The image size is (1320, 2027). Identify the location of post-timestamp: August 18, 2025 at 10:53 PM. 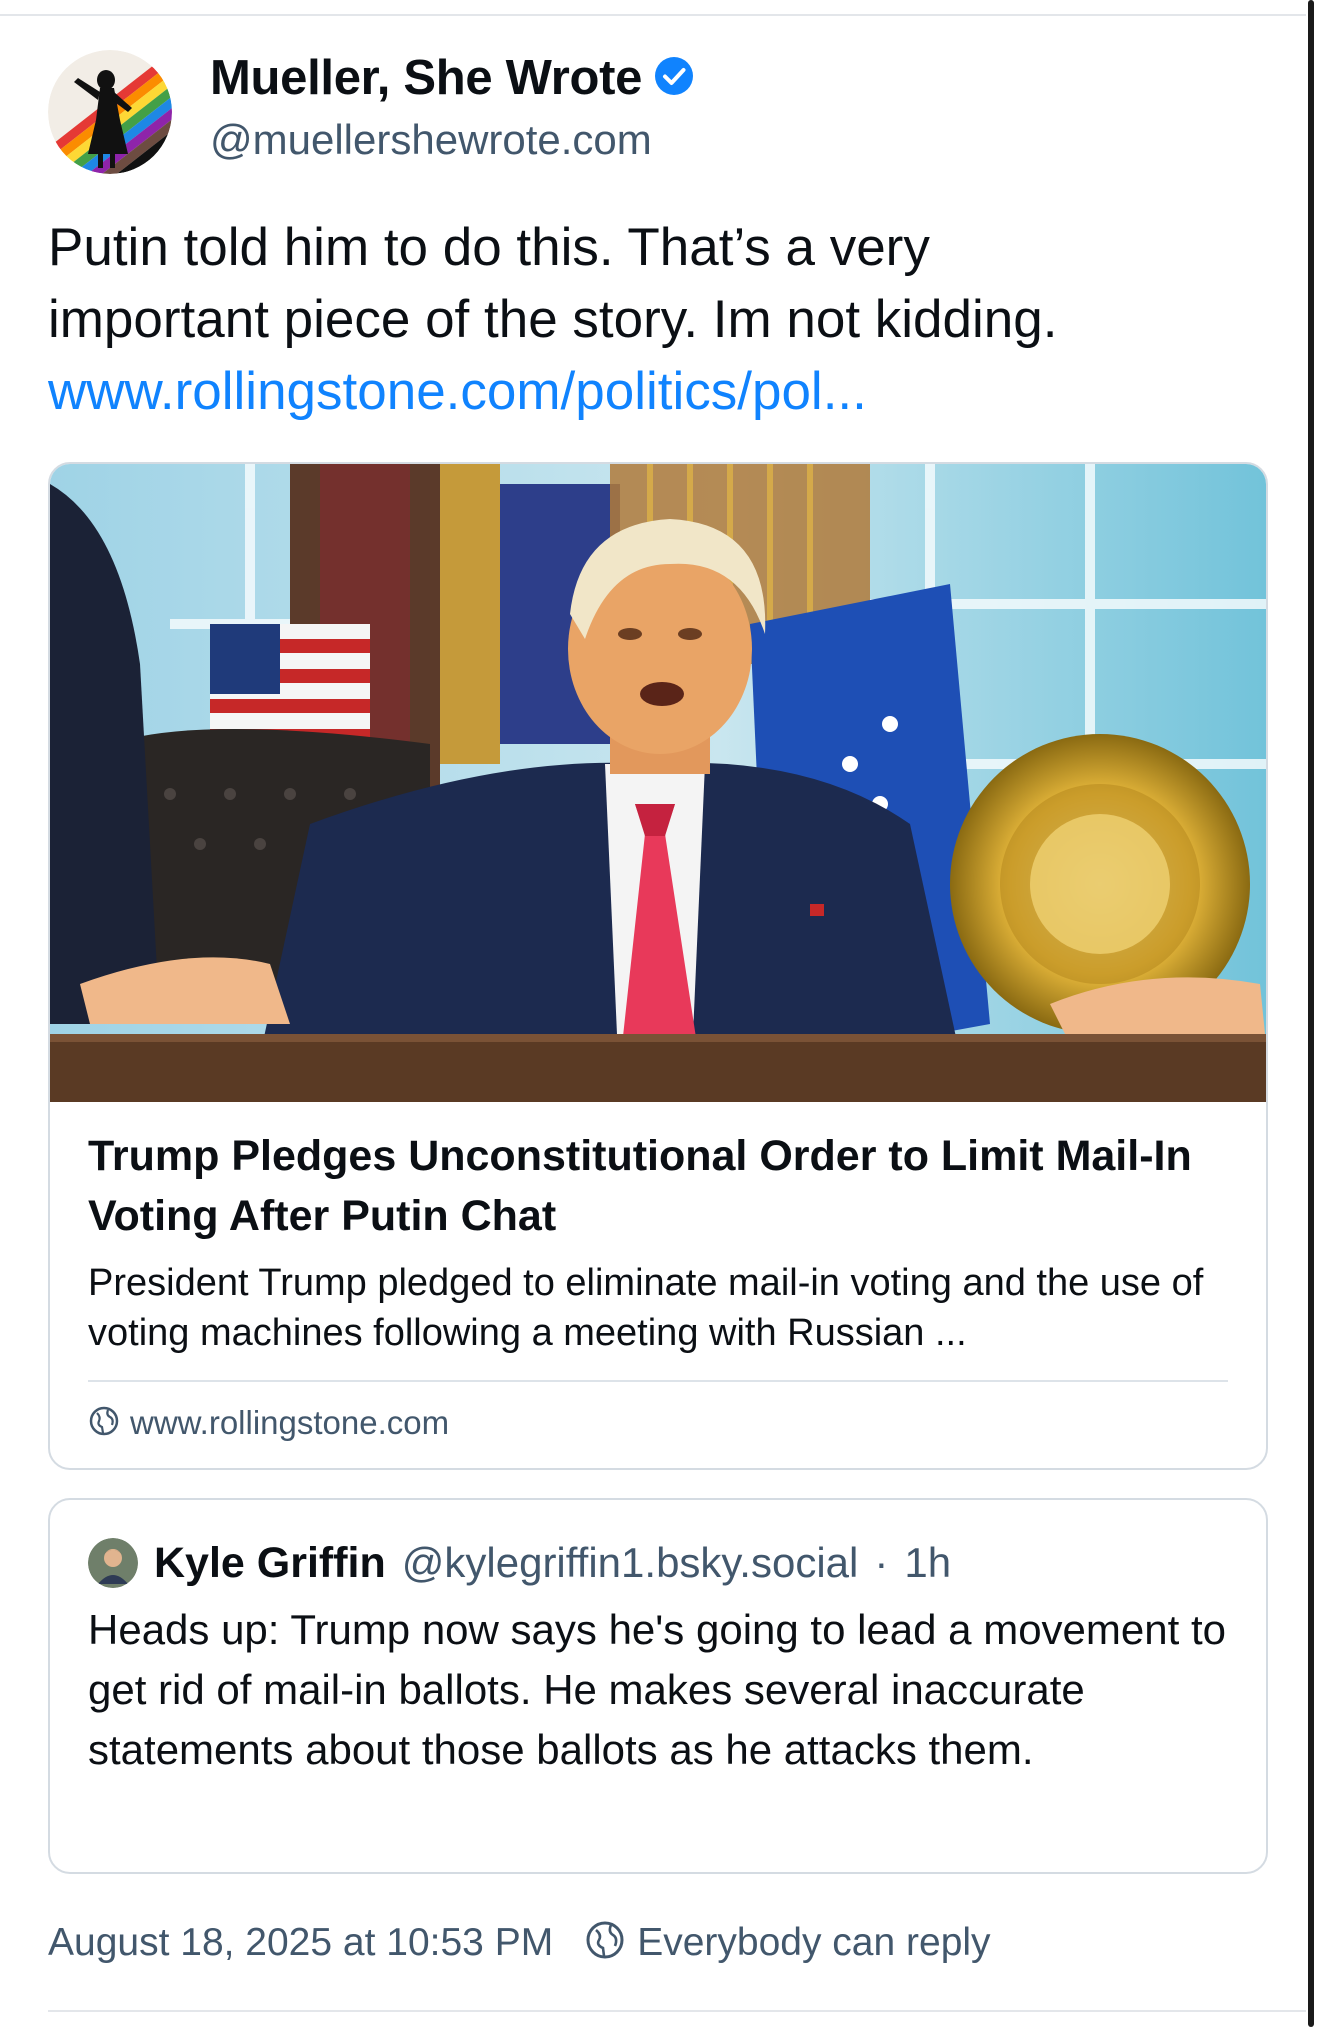
(301, 1942).